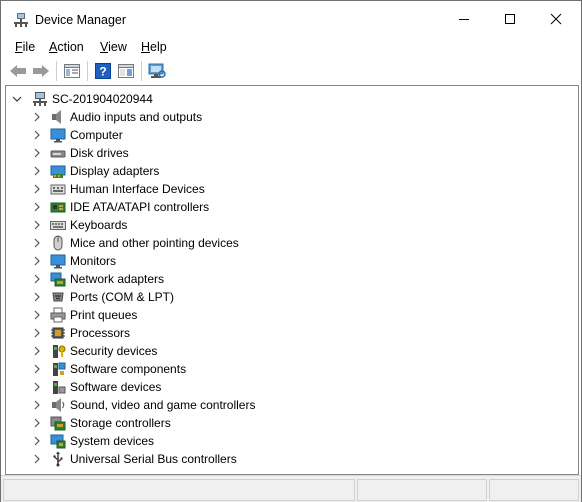 The width and height of the screenshot is (582, 502). Describe the element at coordinates (286, 405) in the screenshot. I see `tree-category: Sound, video and game controllers` at that location.